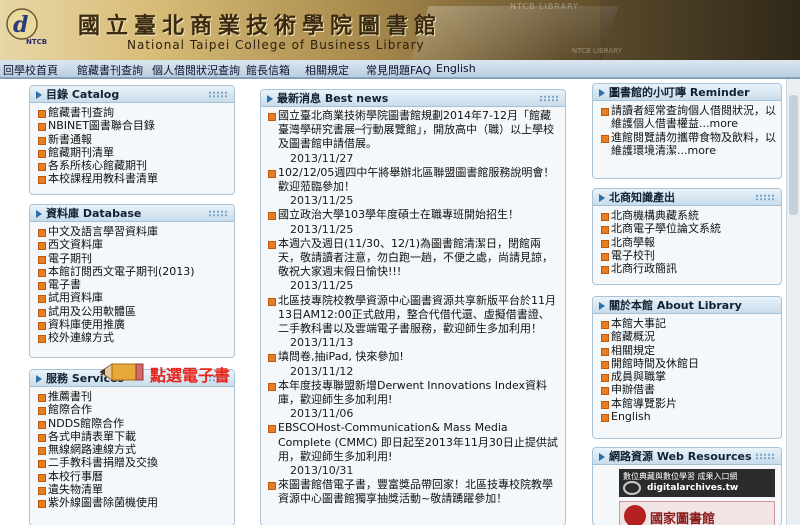 This screenshot has width=800, height=525. What do you see at coordinates (693, 488) in the screenshot?
I see `digital-archives-url: digitalarchives.tw` at bounding box center [693, 488].